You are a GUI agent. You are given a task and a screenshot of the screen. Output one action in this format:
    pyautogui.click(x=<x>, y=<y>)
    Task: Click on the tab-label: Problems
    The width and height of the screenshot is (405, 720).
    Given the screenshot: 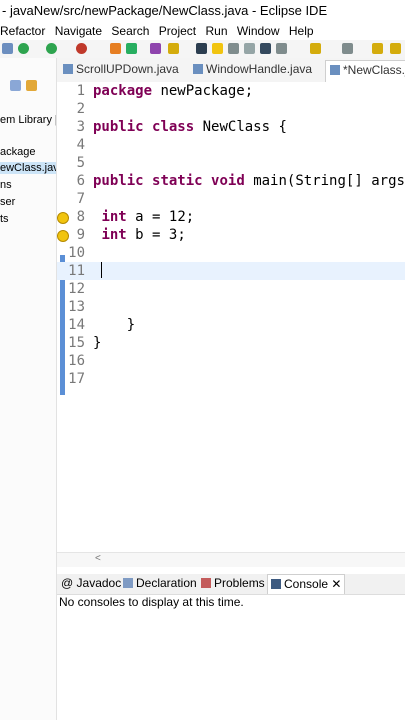 What is the action you would take?
    pyautogui.click(x=239, y=583)
    